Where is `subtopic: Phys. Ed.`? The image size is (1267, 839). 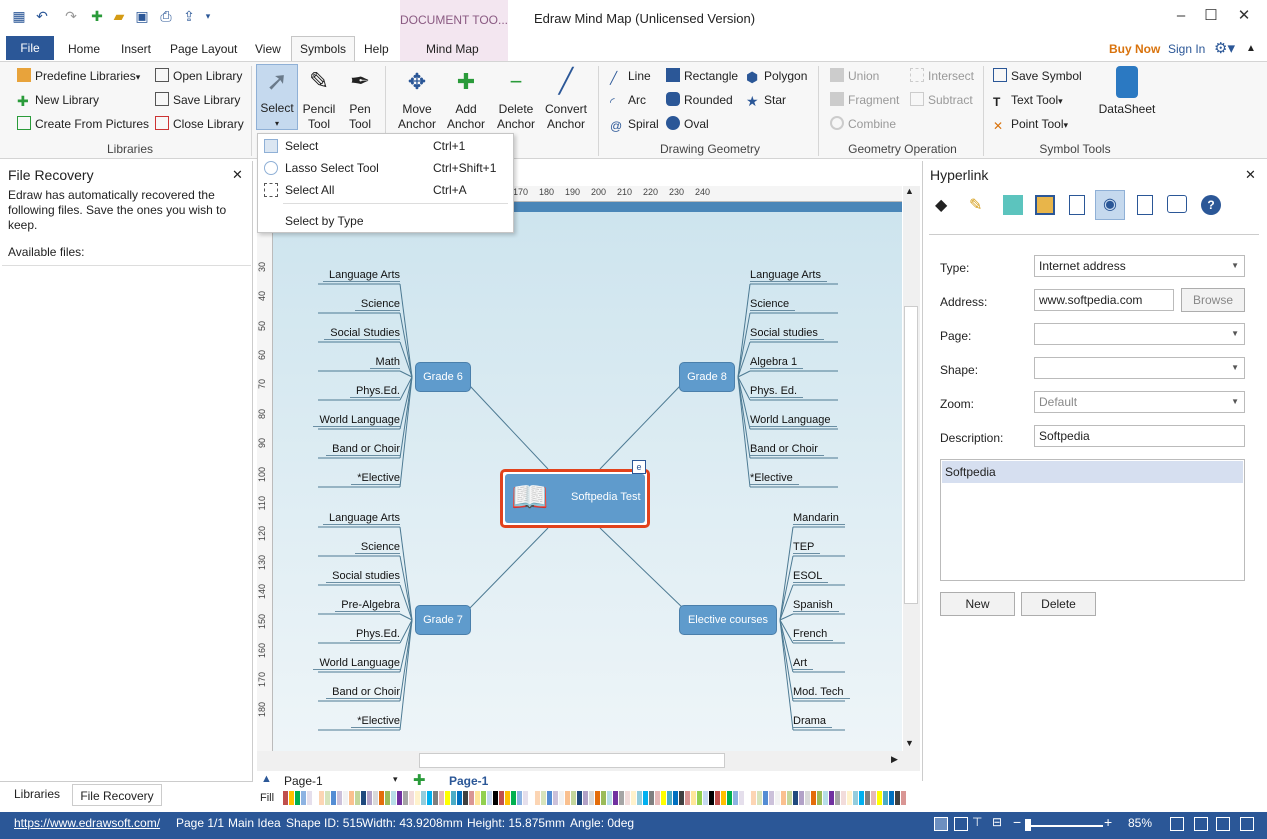
subtopic: Phys. Ed. is located at coordinates (777, 391).